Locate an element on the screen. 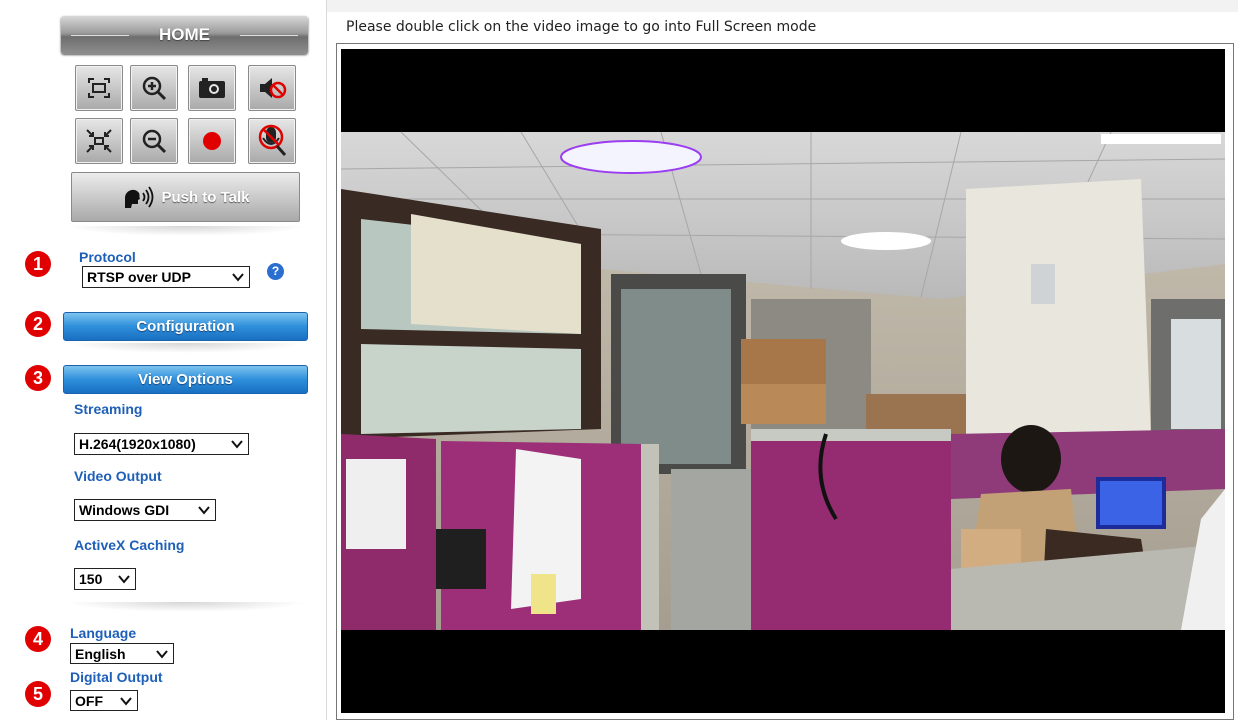 This screenshot has height=720, width=1238. streaming-label: Streaming is located at coordinates (108, 409).